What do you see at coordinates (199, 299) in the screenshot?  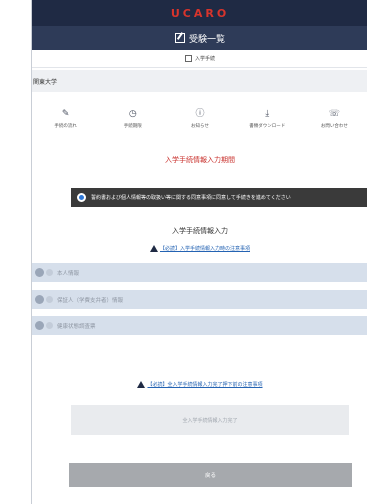 I see `accordion-guarantor-info: 保証人（学費支弁者）情報` at bounding box center [199, 299].